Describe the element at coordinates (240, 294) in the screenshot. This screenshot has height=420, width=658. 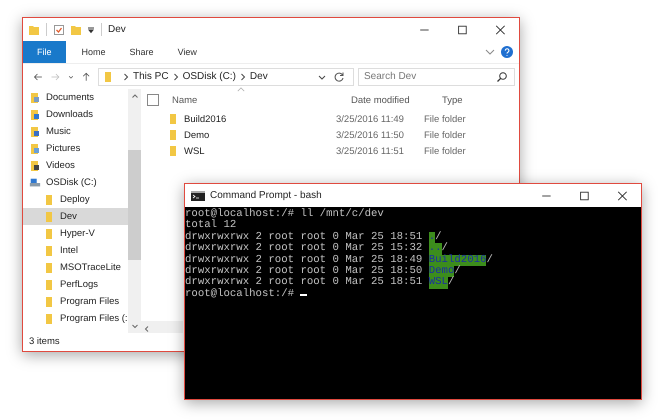
I see `terminal-prompt: root@localhost:/#` at that location.